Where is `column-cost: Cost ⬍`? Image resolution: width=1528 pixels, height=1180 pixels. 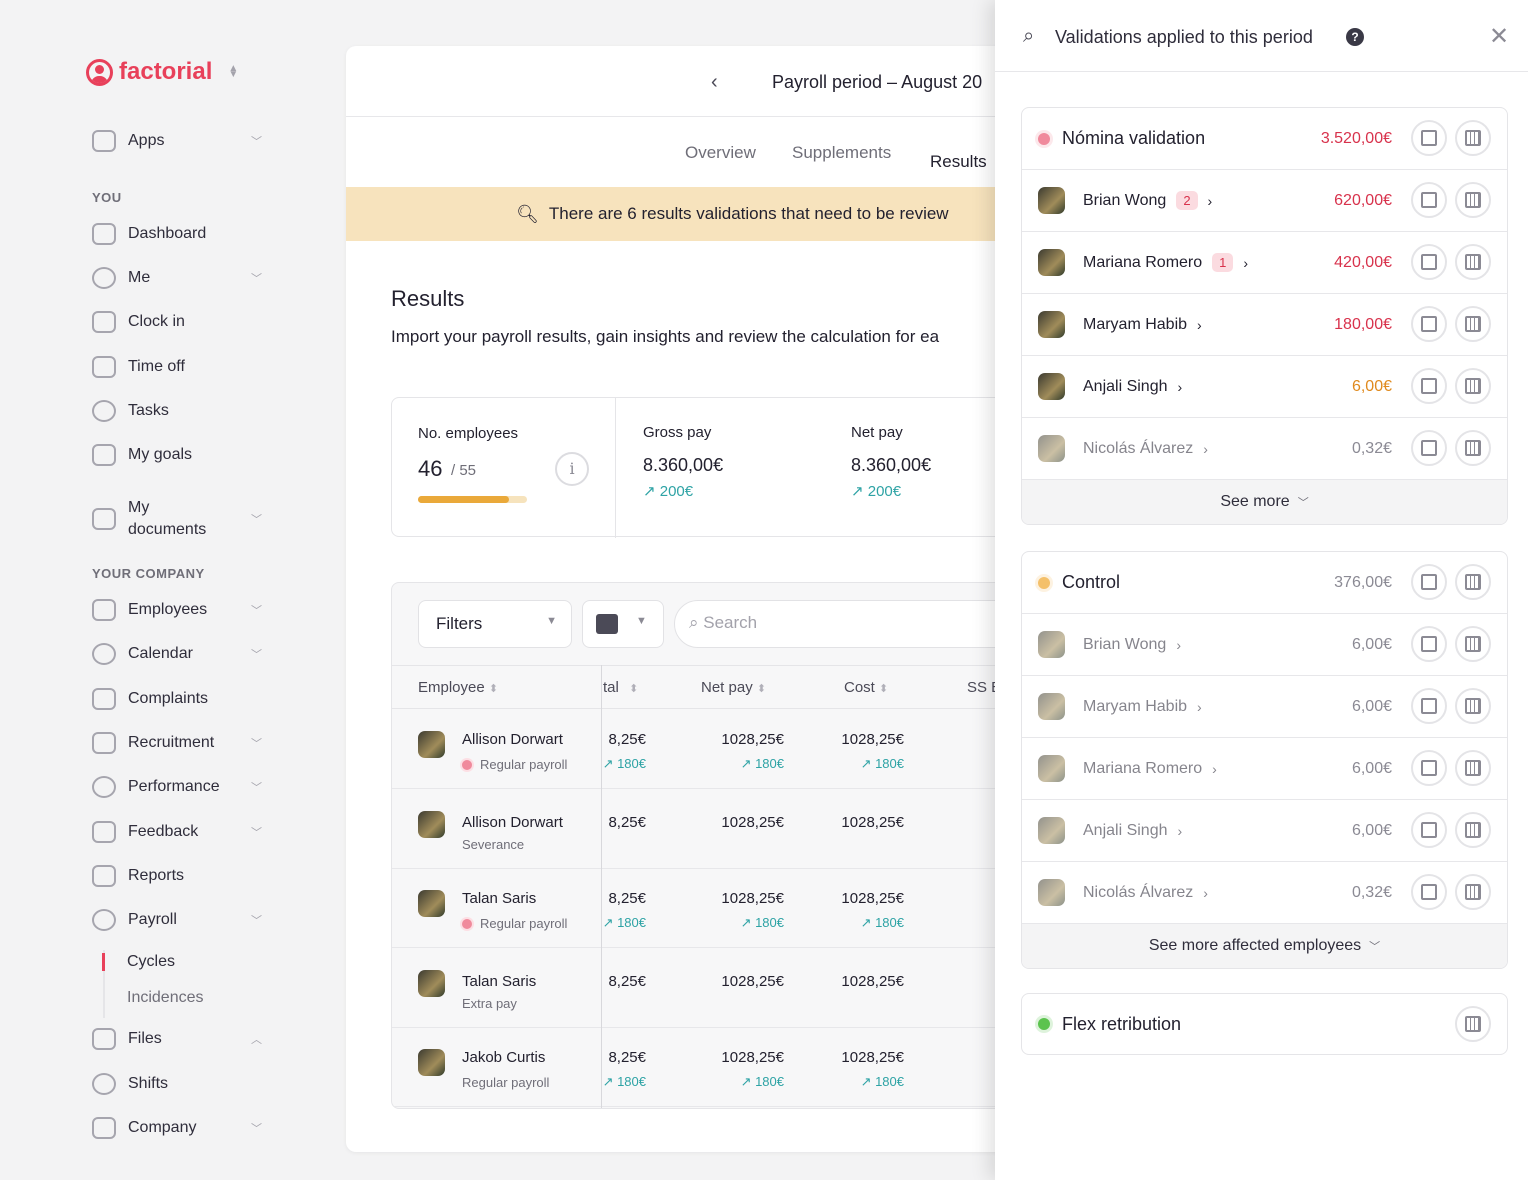 column-cost: Cost ⬍ is located at coordinates (866, 687).